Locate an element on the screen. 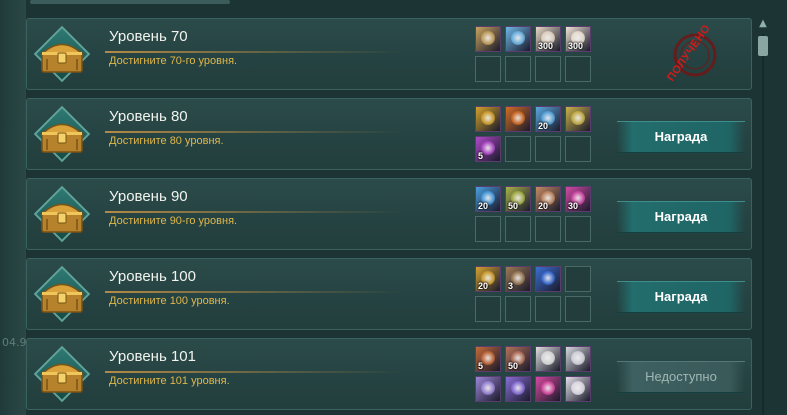 This screenshot has height=415, width=787. purple-scroll-item is located at coordinates (578, 119).